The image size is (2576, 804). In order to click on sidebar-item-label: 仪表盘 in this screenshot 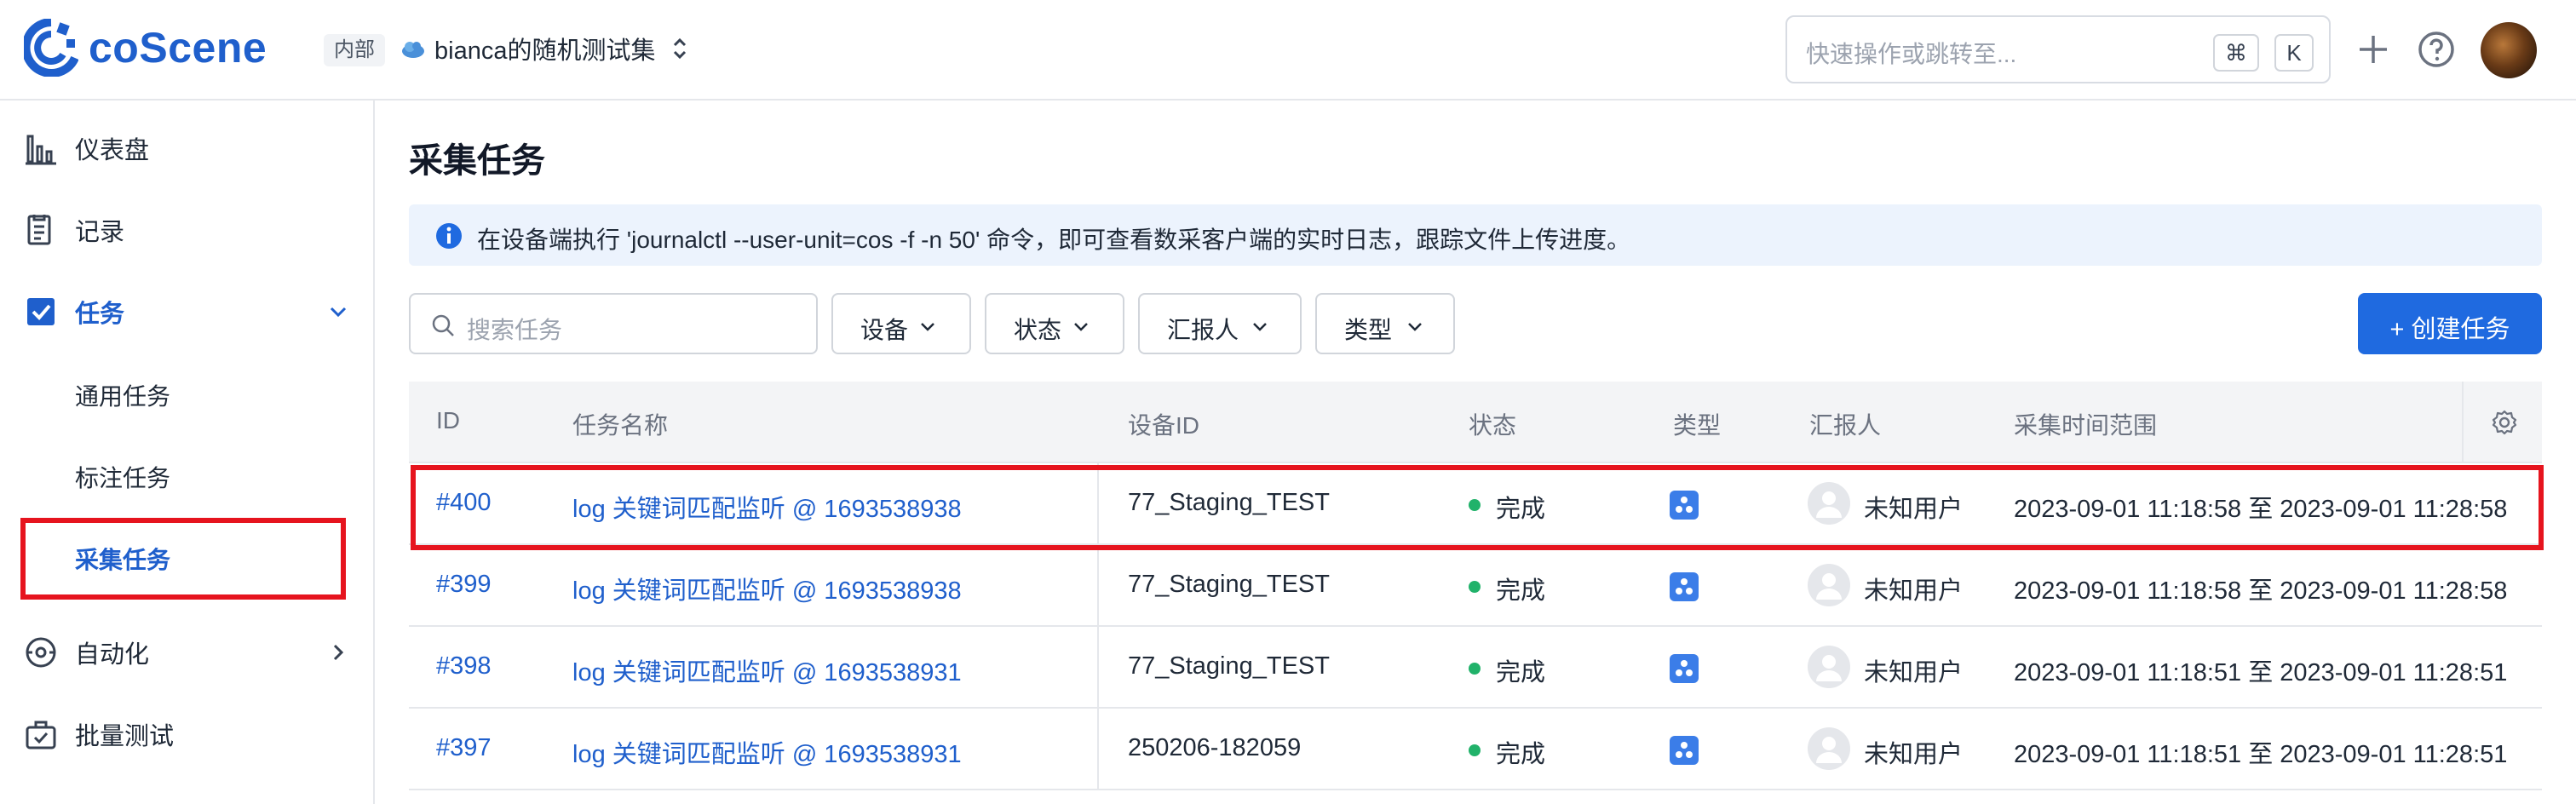, I will do `click(113, 150)`.